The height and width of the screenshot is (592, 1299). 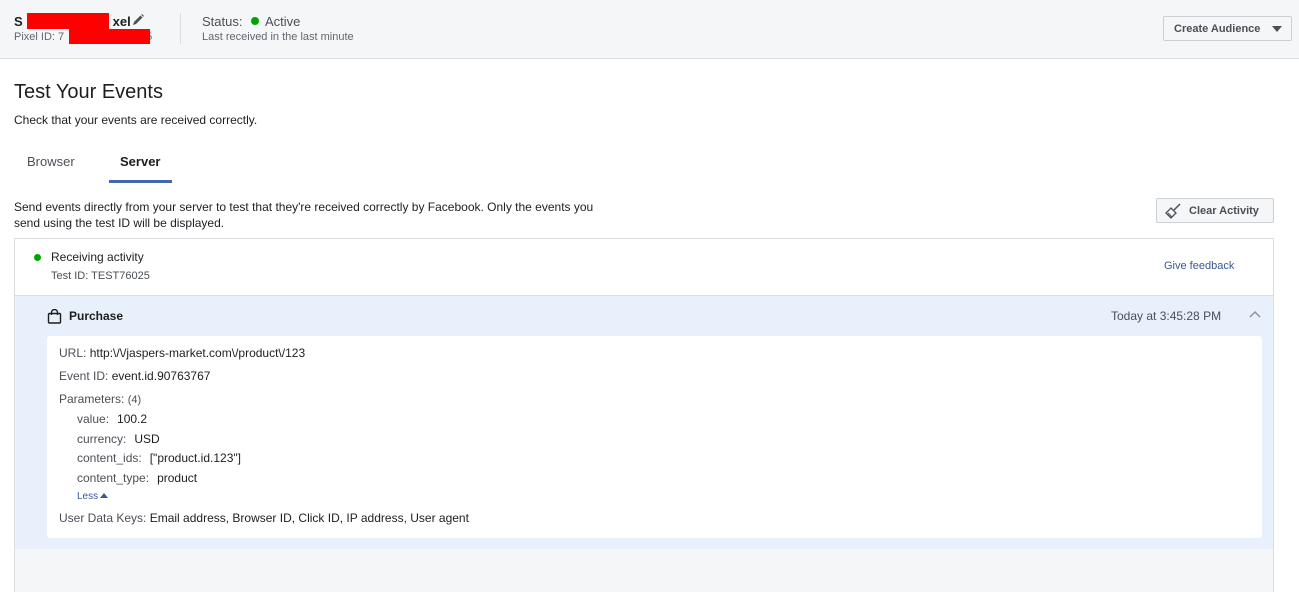 I want to click on event-id-label: Event ID:, so click(x=84, y=376).